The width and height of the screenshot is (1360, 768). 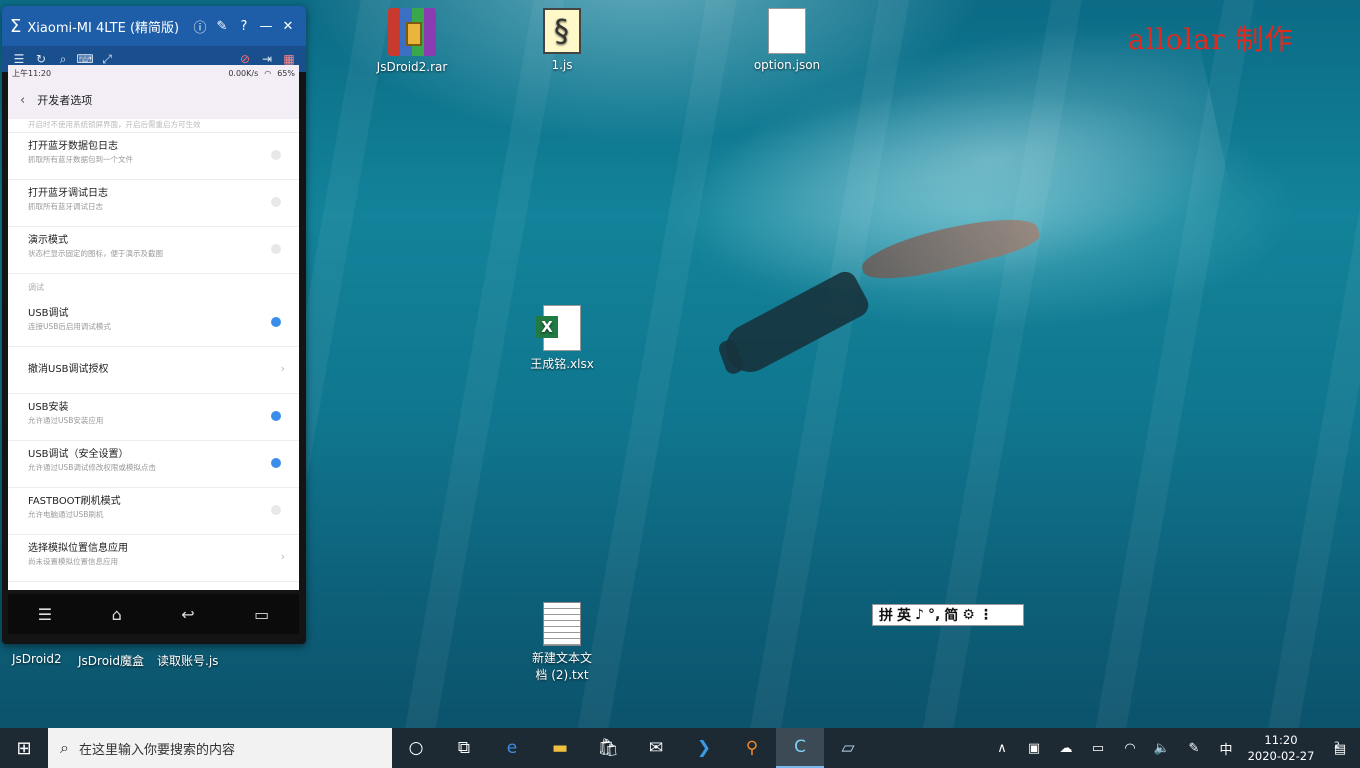 What do you see at coordinates (1194, 748) in the screenshot?
I see `pen-icon: ✎` at bounding box center [1194, 748].